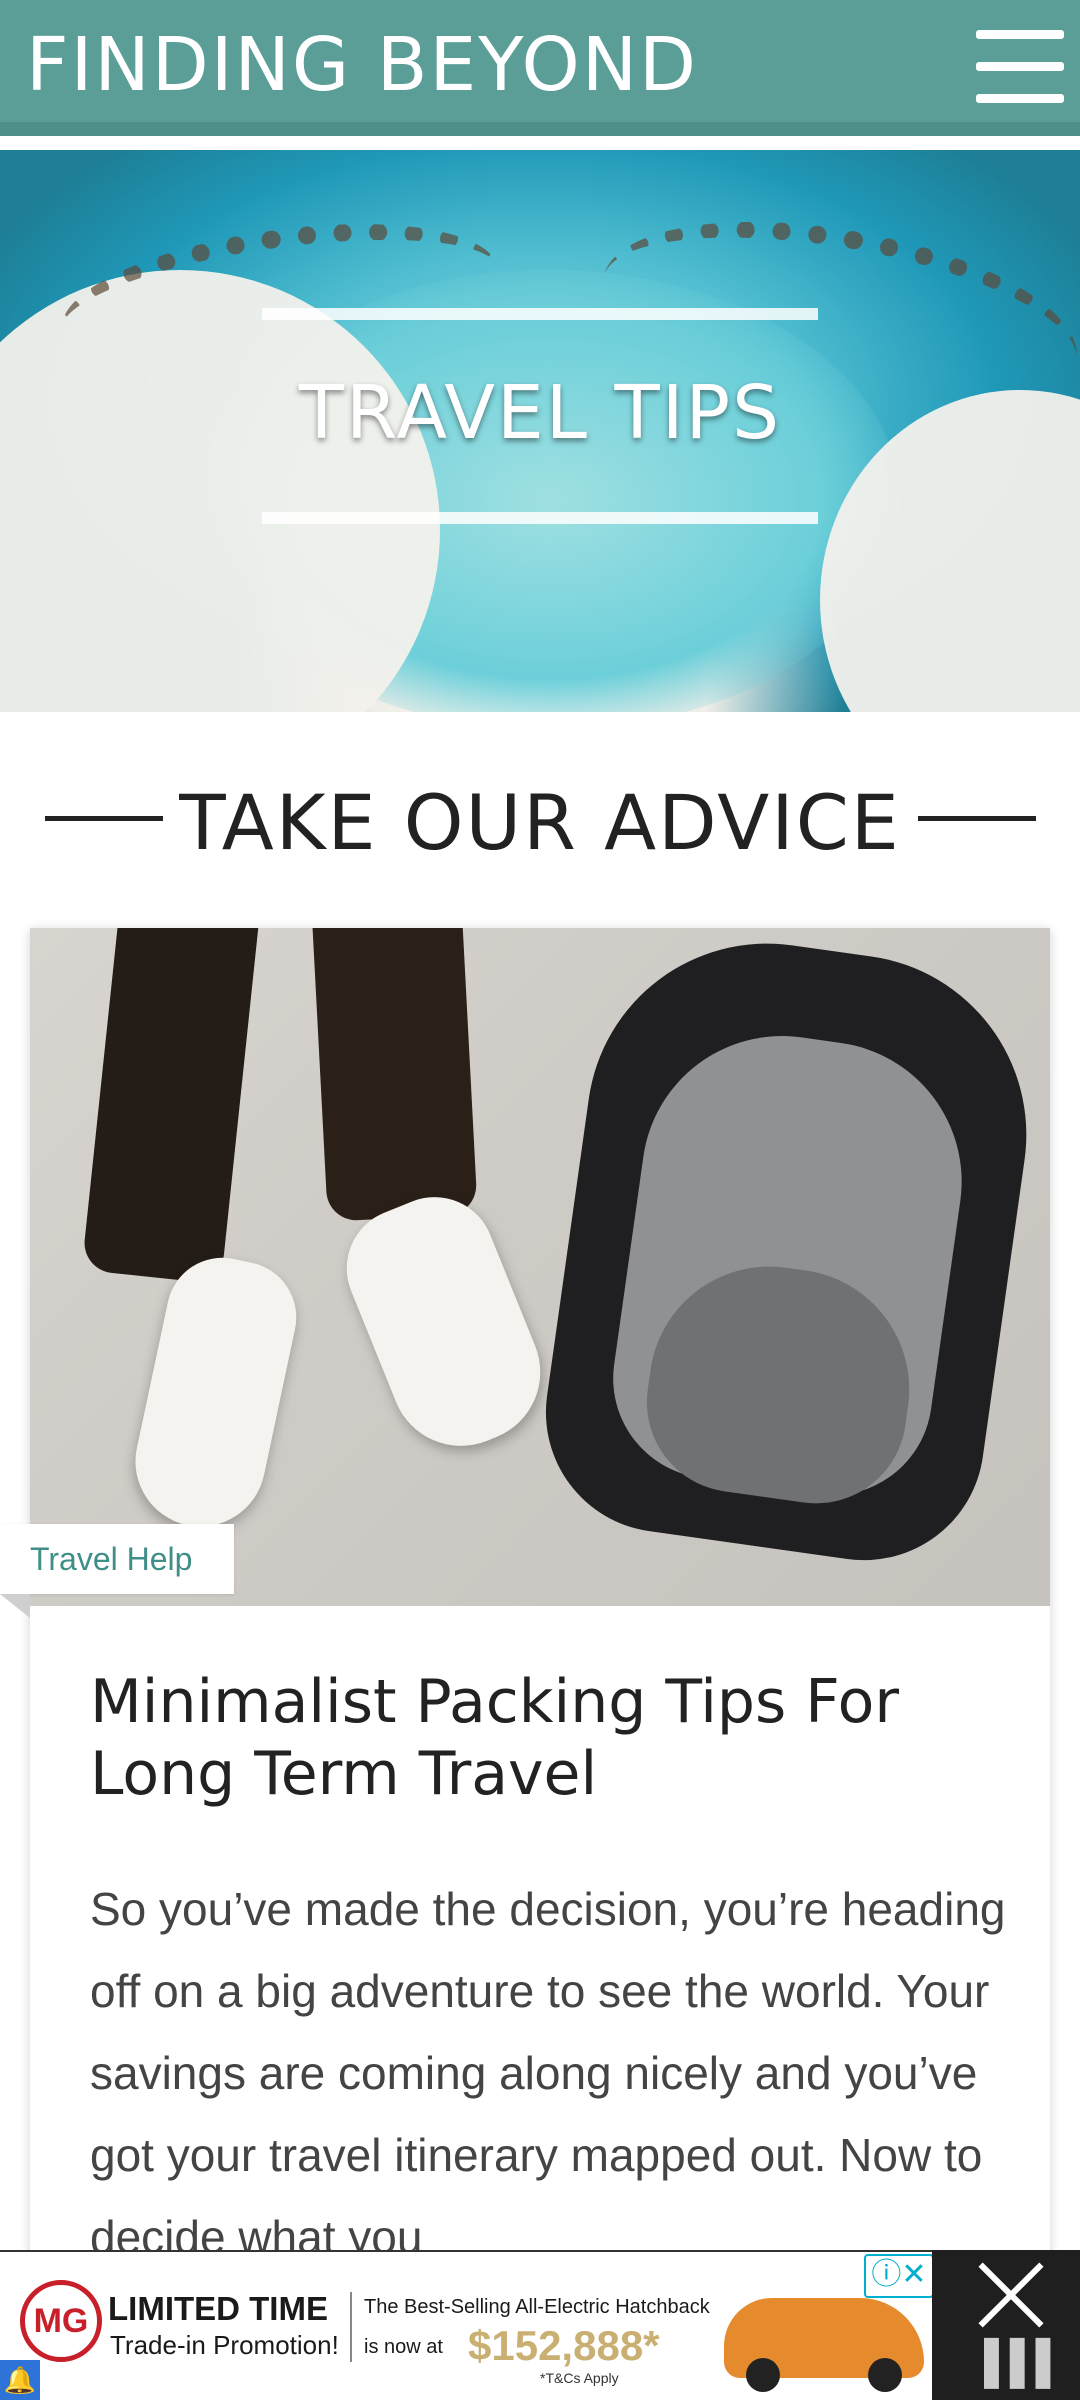 The width and height of the screenshot is (1080, 2402). What do you see at coordinates (899, 2276) in the screenshot?
I see `adchoices-icon: ⓘ✕` at bounding box center [899, 2276].